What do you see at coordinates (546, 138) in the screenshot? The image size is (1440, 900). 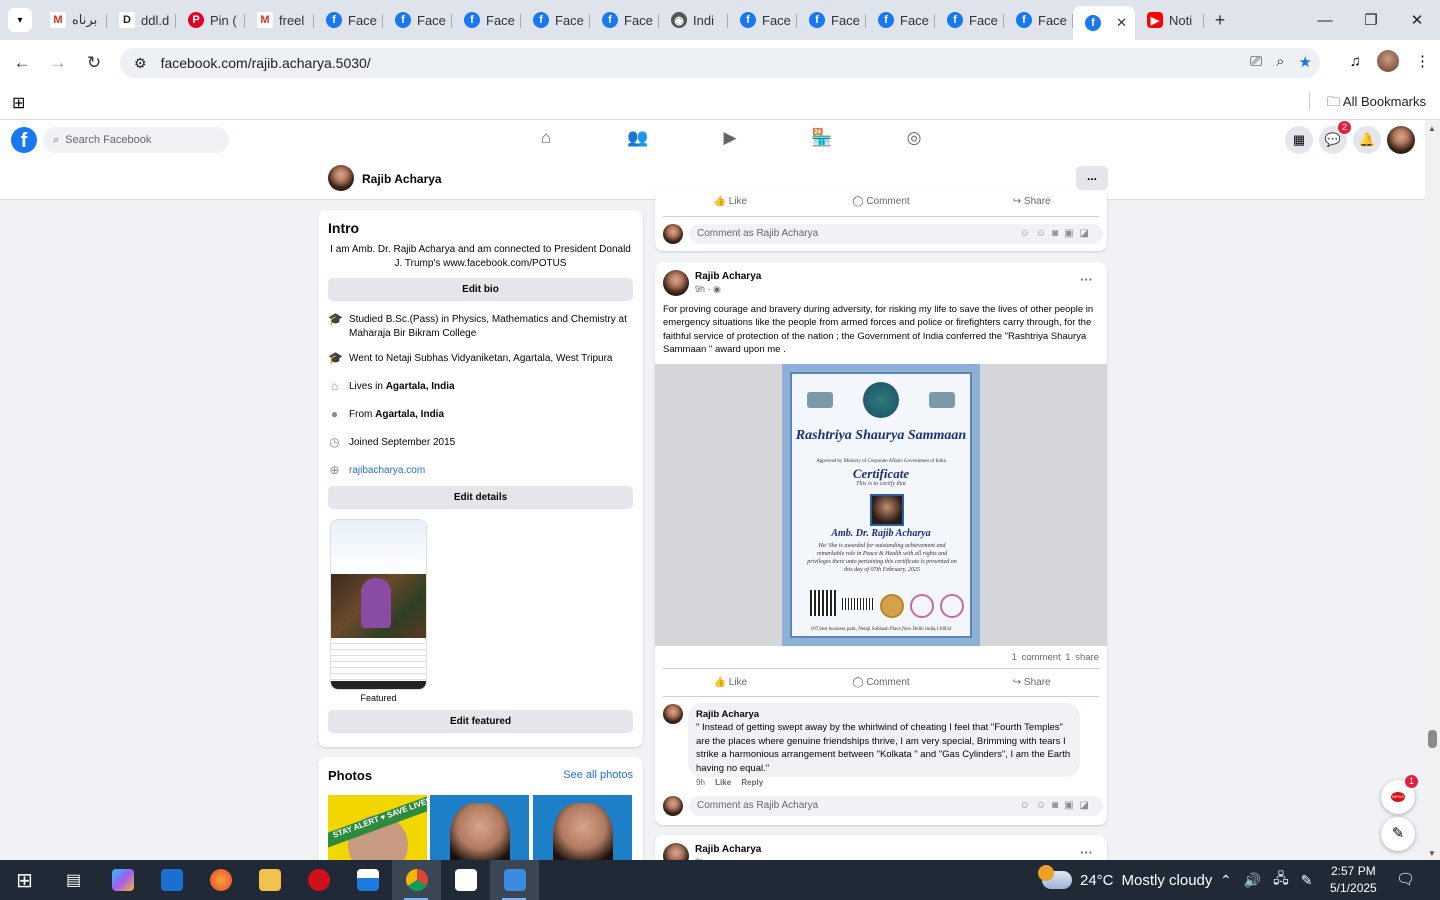 I see `home-nav-icon: ⌂` at bounding box center [546, 138].